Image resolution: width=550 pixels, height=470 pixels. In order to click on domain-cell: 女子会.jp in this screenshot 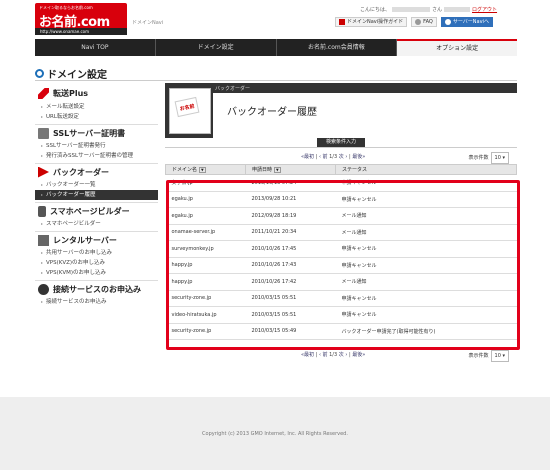, I will do `click(205, 183)`.